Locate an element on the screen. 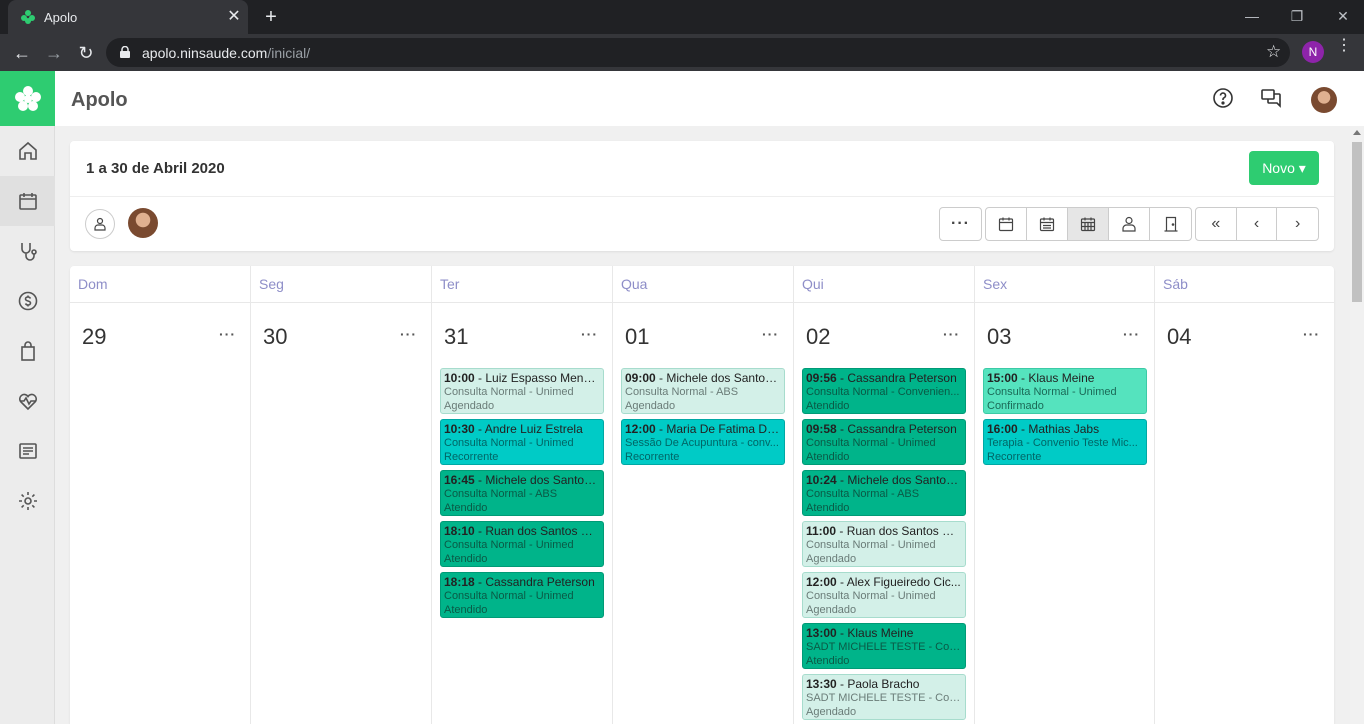  reload-icon: ↻ is located at coordinates (86, 53).